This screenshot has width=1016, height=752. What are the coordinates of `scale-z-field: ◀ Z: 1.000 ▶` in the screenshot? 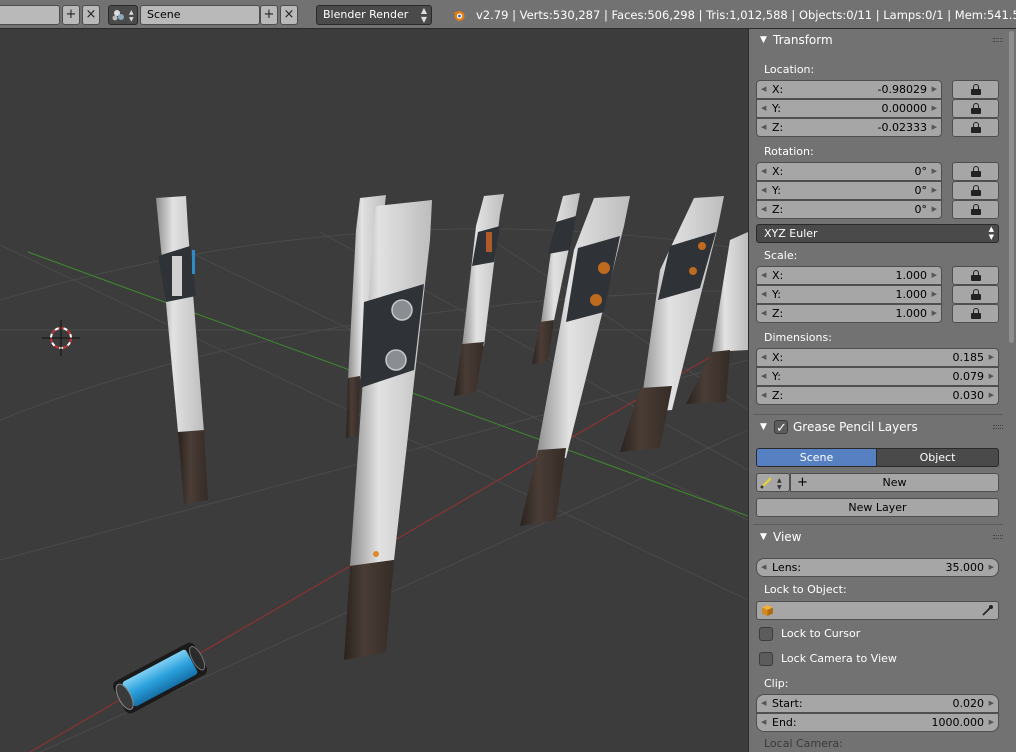 It's located at (849, 313).